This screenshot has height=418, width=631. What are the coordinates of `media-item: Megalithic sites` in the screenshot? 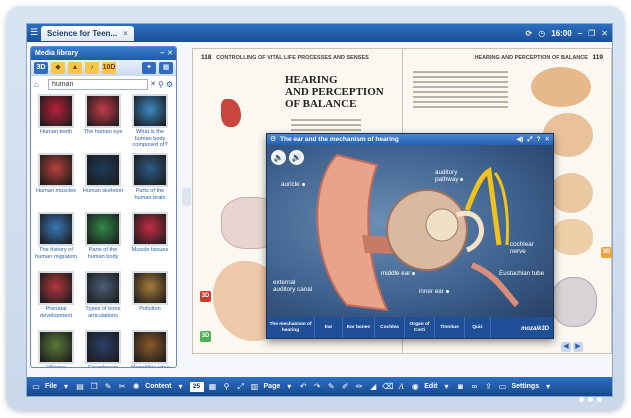 It's located at (150, 348).